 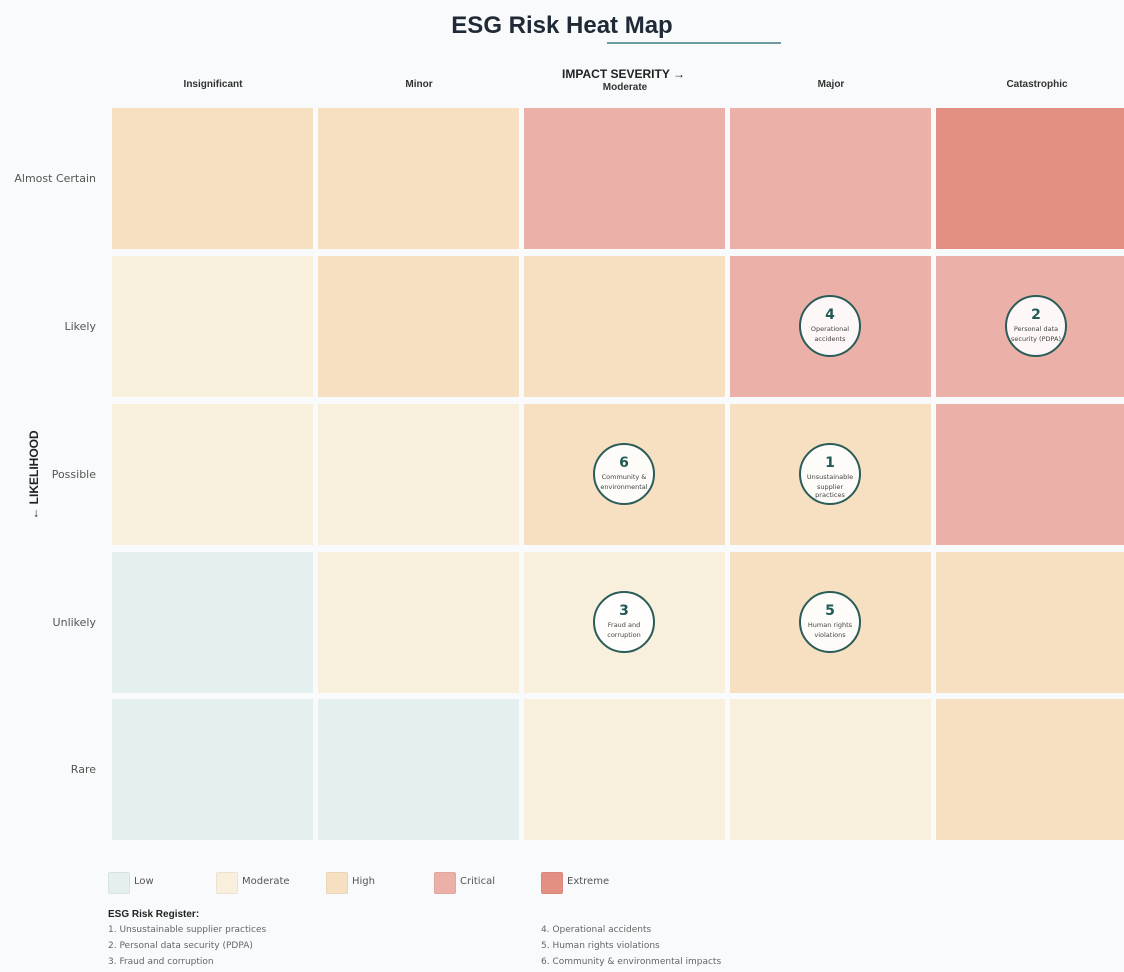 I want to click on risk-marker-label: supplier practices, so click(x=830, y=491).